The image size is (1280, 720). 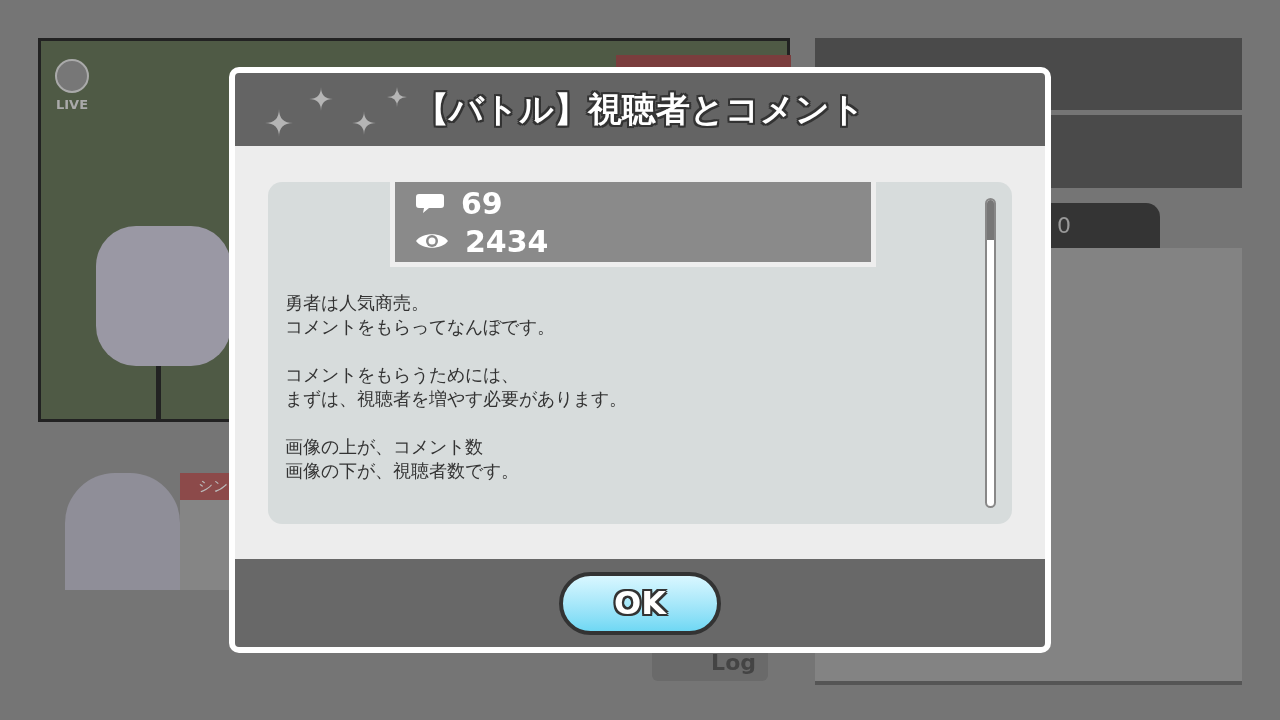 What do you see at coordinates (420, 327) in the screenshot?
I see `description-line: コメントをもらってなんぼです。` at bounding box center [420, 327].